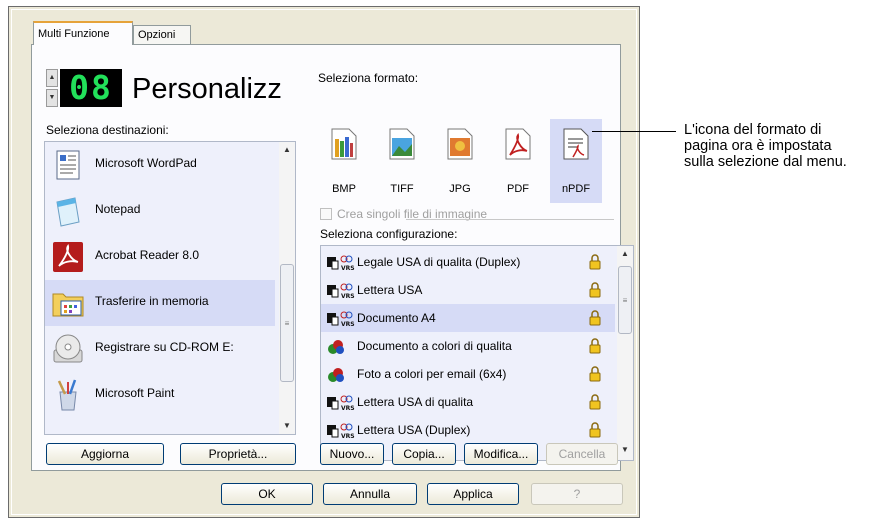 This screenshot has height=525, width=870. Describe the element at coordinates (118, 209) in the screenshot. I see `destination-label: Notepad` at that location.